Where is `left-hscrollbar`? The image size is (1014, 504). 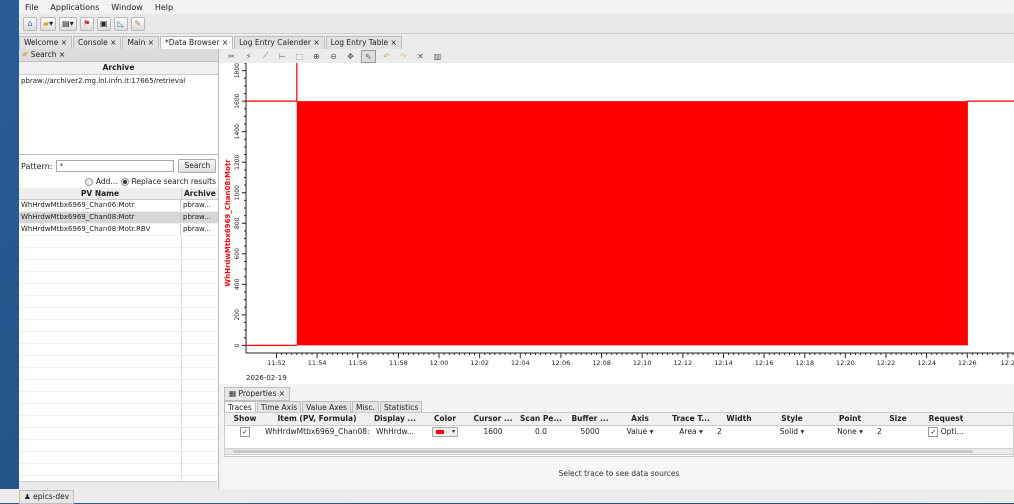
left-hscrollbar is located at coordinates (118, 485).